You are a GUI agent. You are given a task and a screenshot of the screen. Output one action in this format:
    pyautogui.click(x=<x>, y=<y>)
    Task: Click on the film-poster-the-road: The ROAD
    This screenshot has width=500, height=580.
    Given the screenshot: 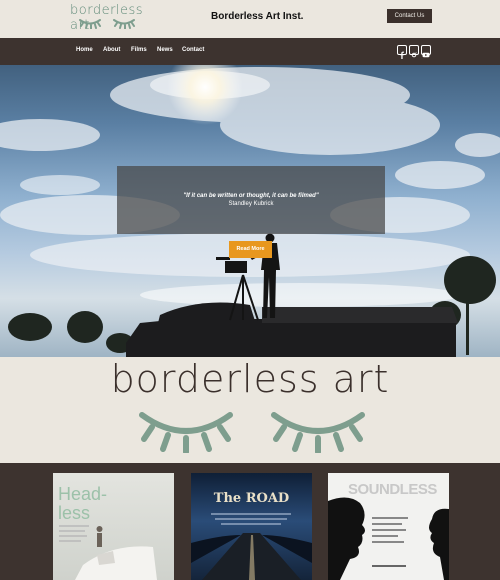 What is the action you would take?
    pyautogui.click(x=251, y=526)
    